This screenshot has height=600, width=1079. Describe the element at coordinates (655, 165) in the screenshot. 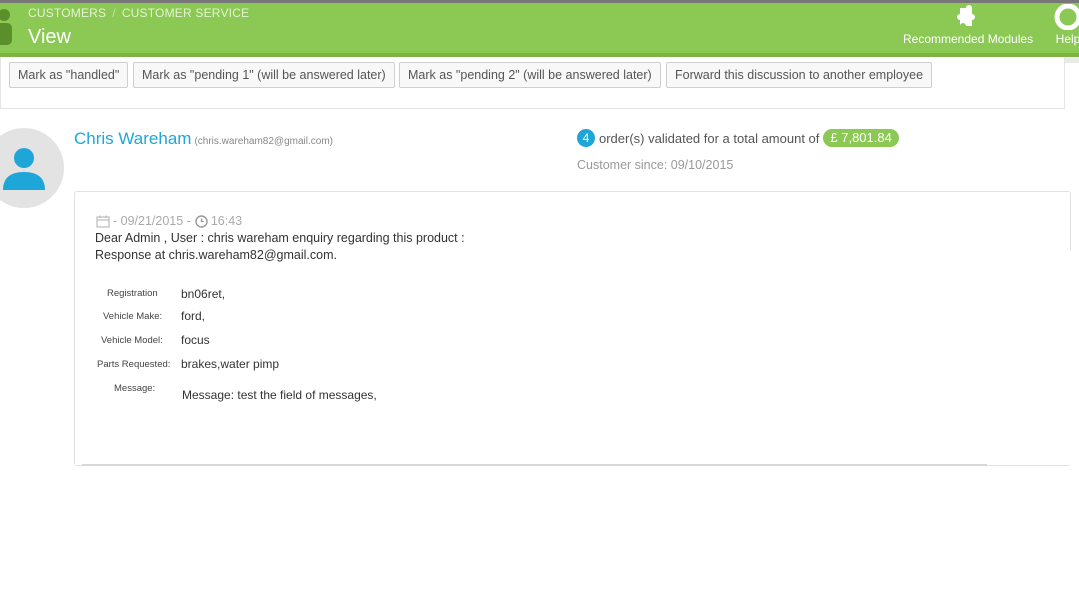

I see `customer-since: Customer since: 09/10/2015` at that location.